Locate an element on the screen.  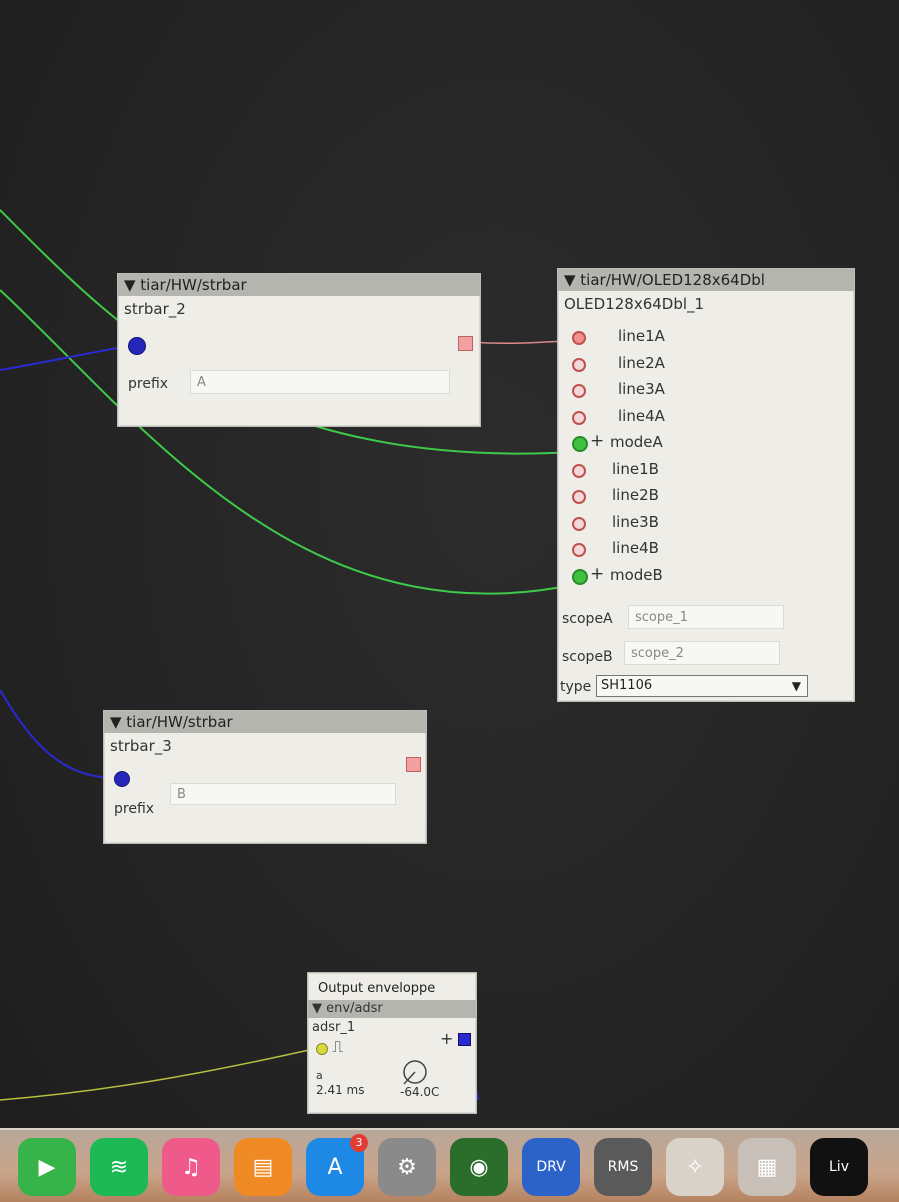
param-value: 2.41 ms is located at coordinates (340, 1090).